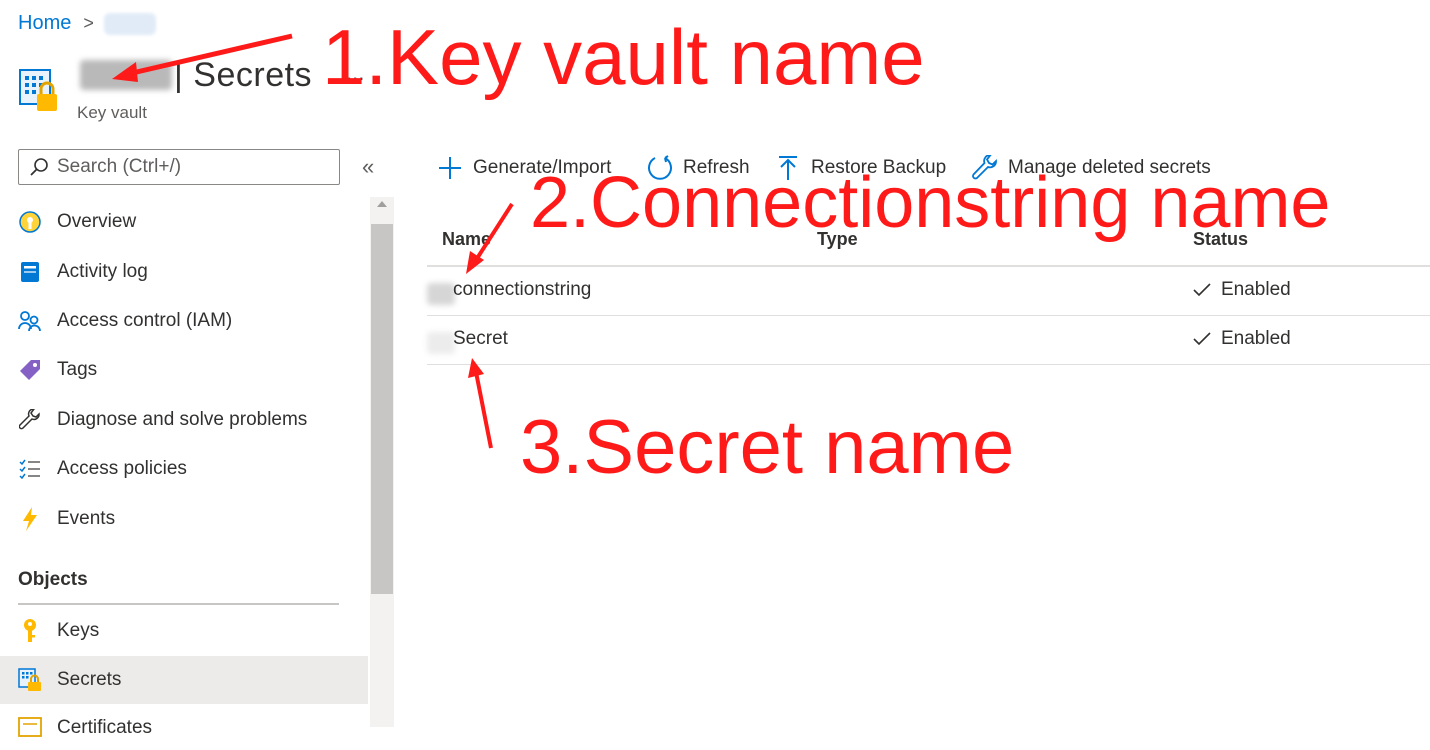 The height and width of the screenshot is (750, 1430). Describe the element at coordinates (382, 409) in the screenshot. I see `scrollbar-thumb` at that location.